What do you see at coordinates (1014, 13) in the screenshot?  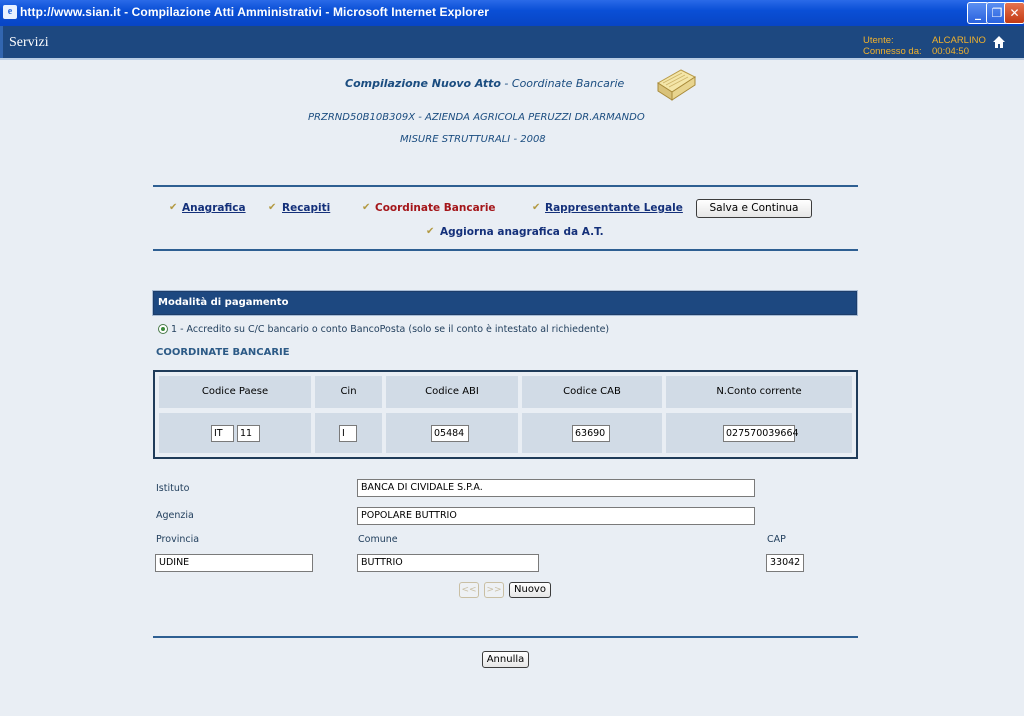 I see `close-button: ✕` at bounding box center [1014, 13].